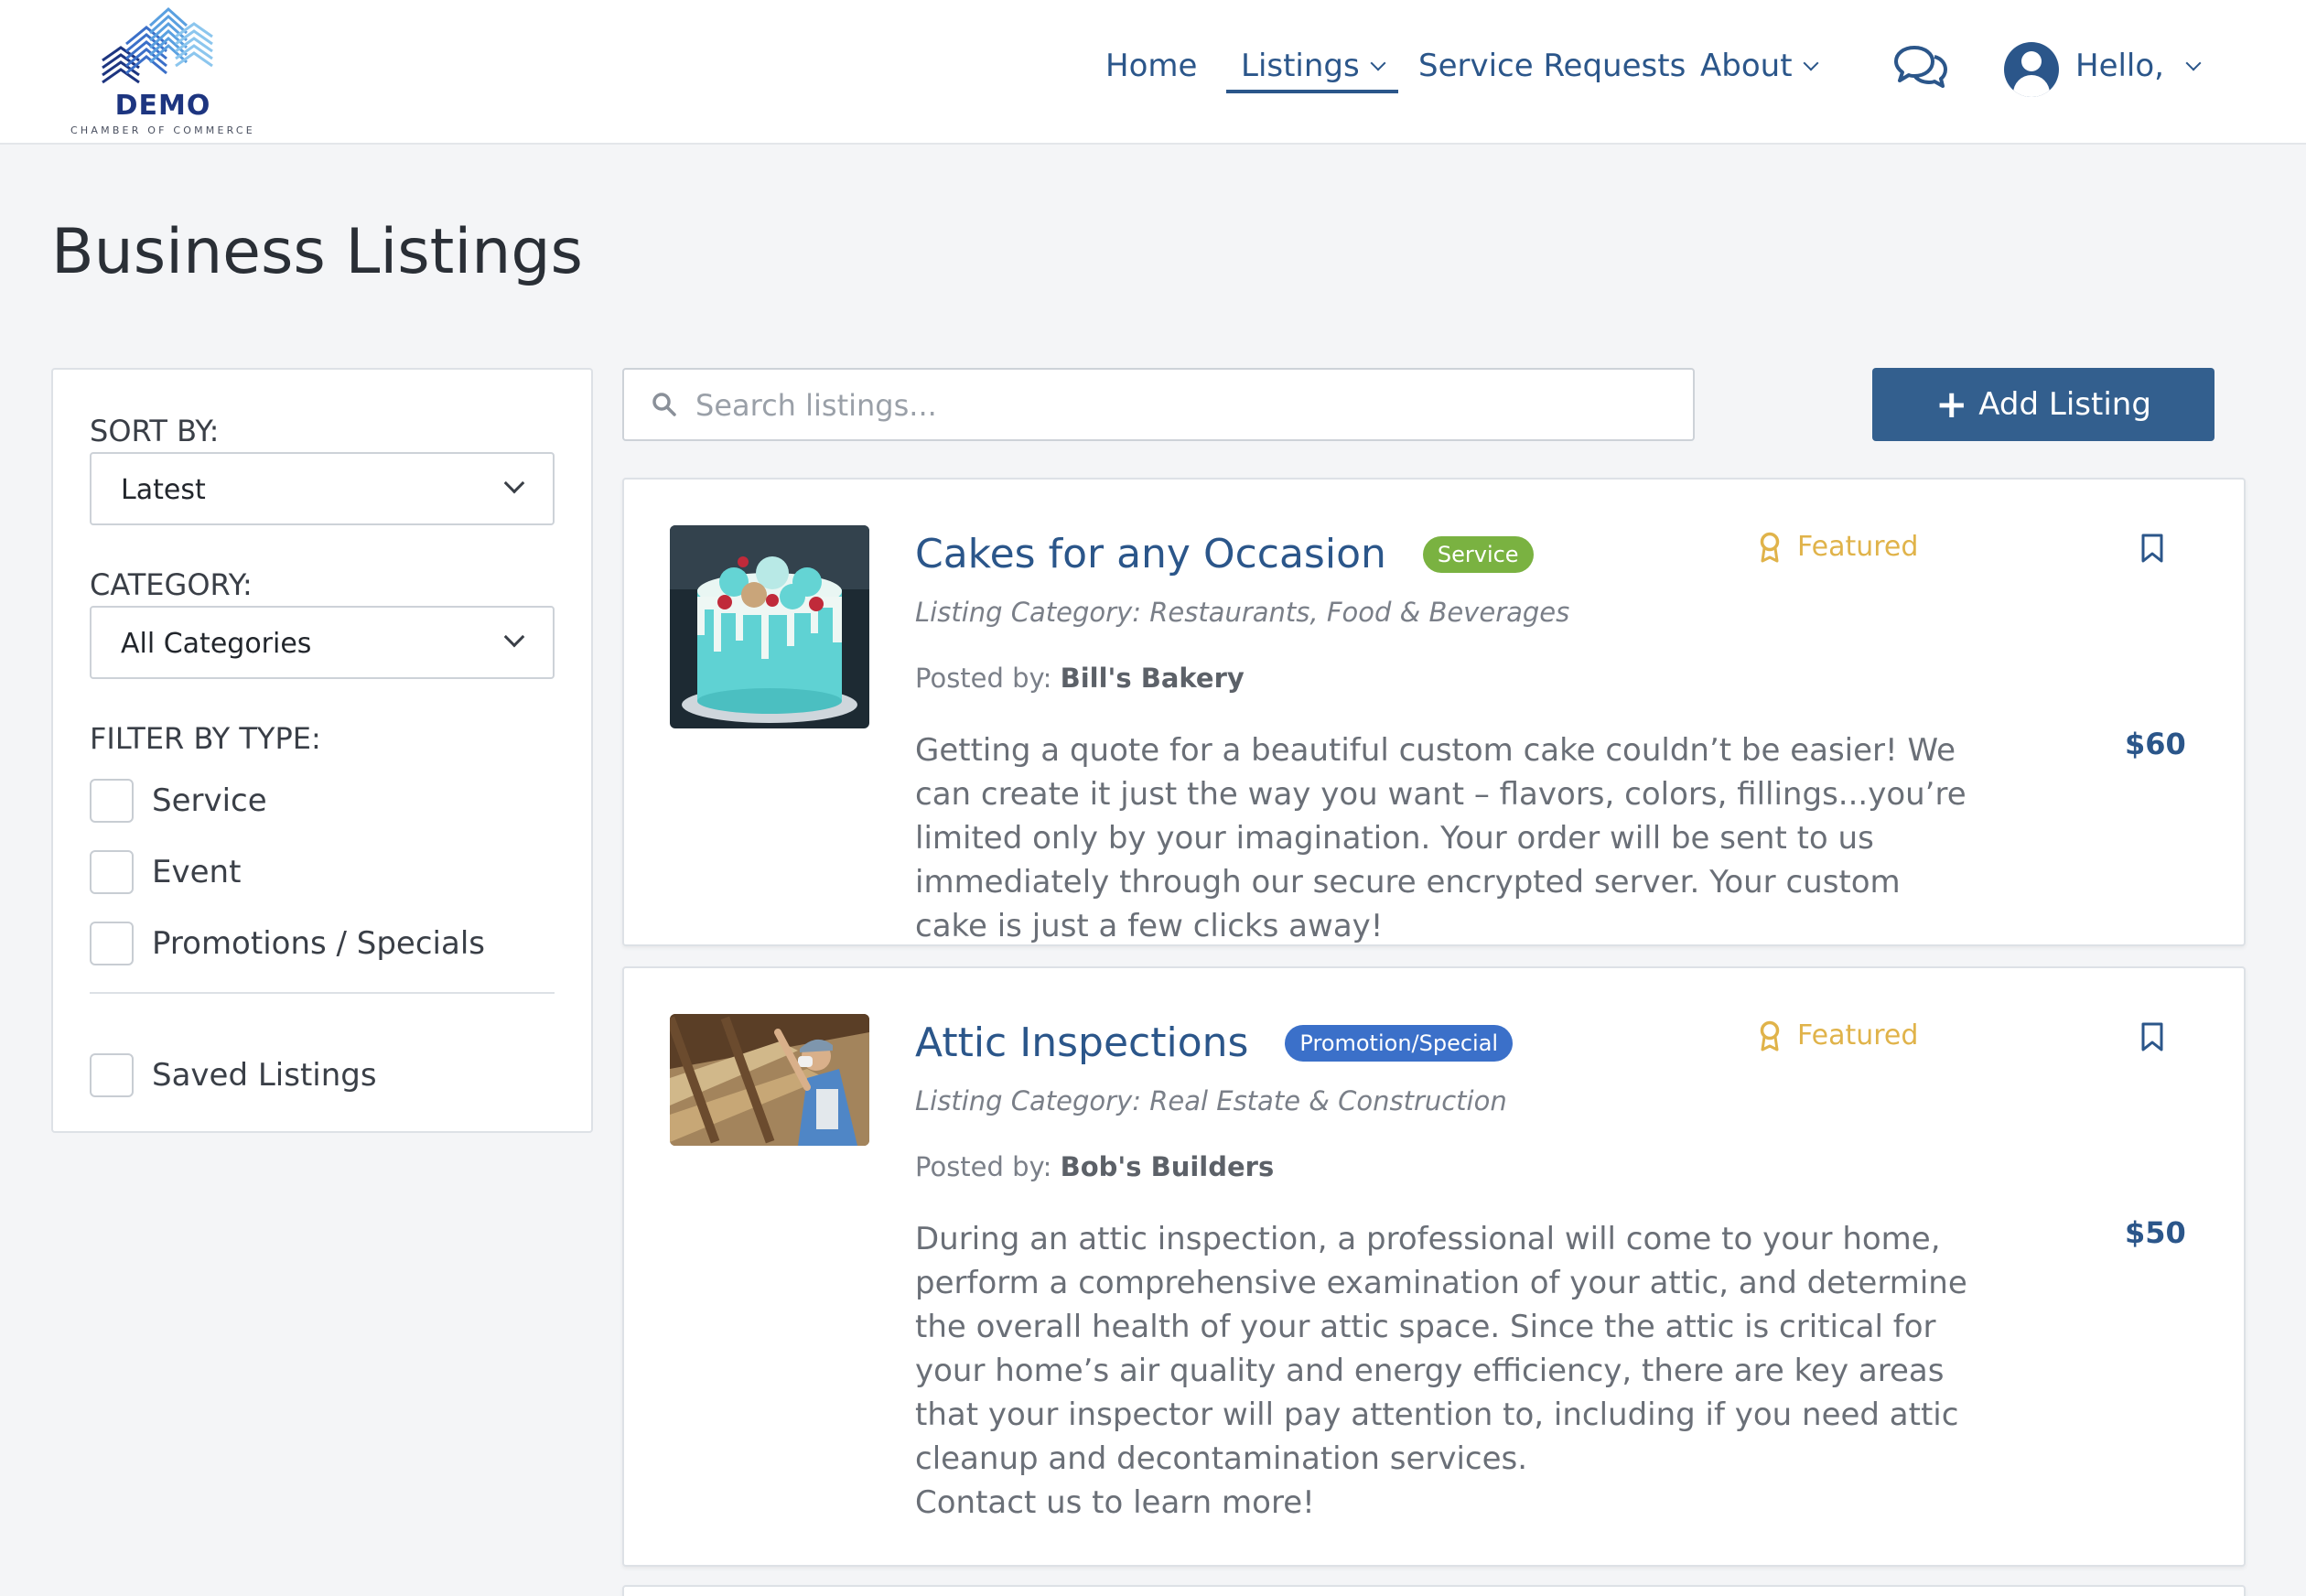 Image resolution: width=2306 pixels, height=1596 pixels. I want to click on buildings-logo-icon, so click(158, 45).